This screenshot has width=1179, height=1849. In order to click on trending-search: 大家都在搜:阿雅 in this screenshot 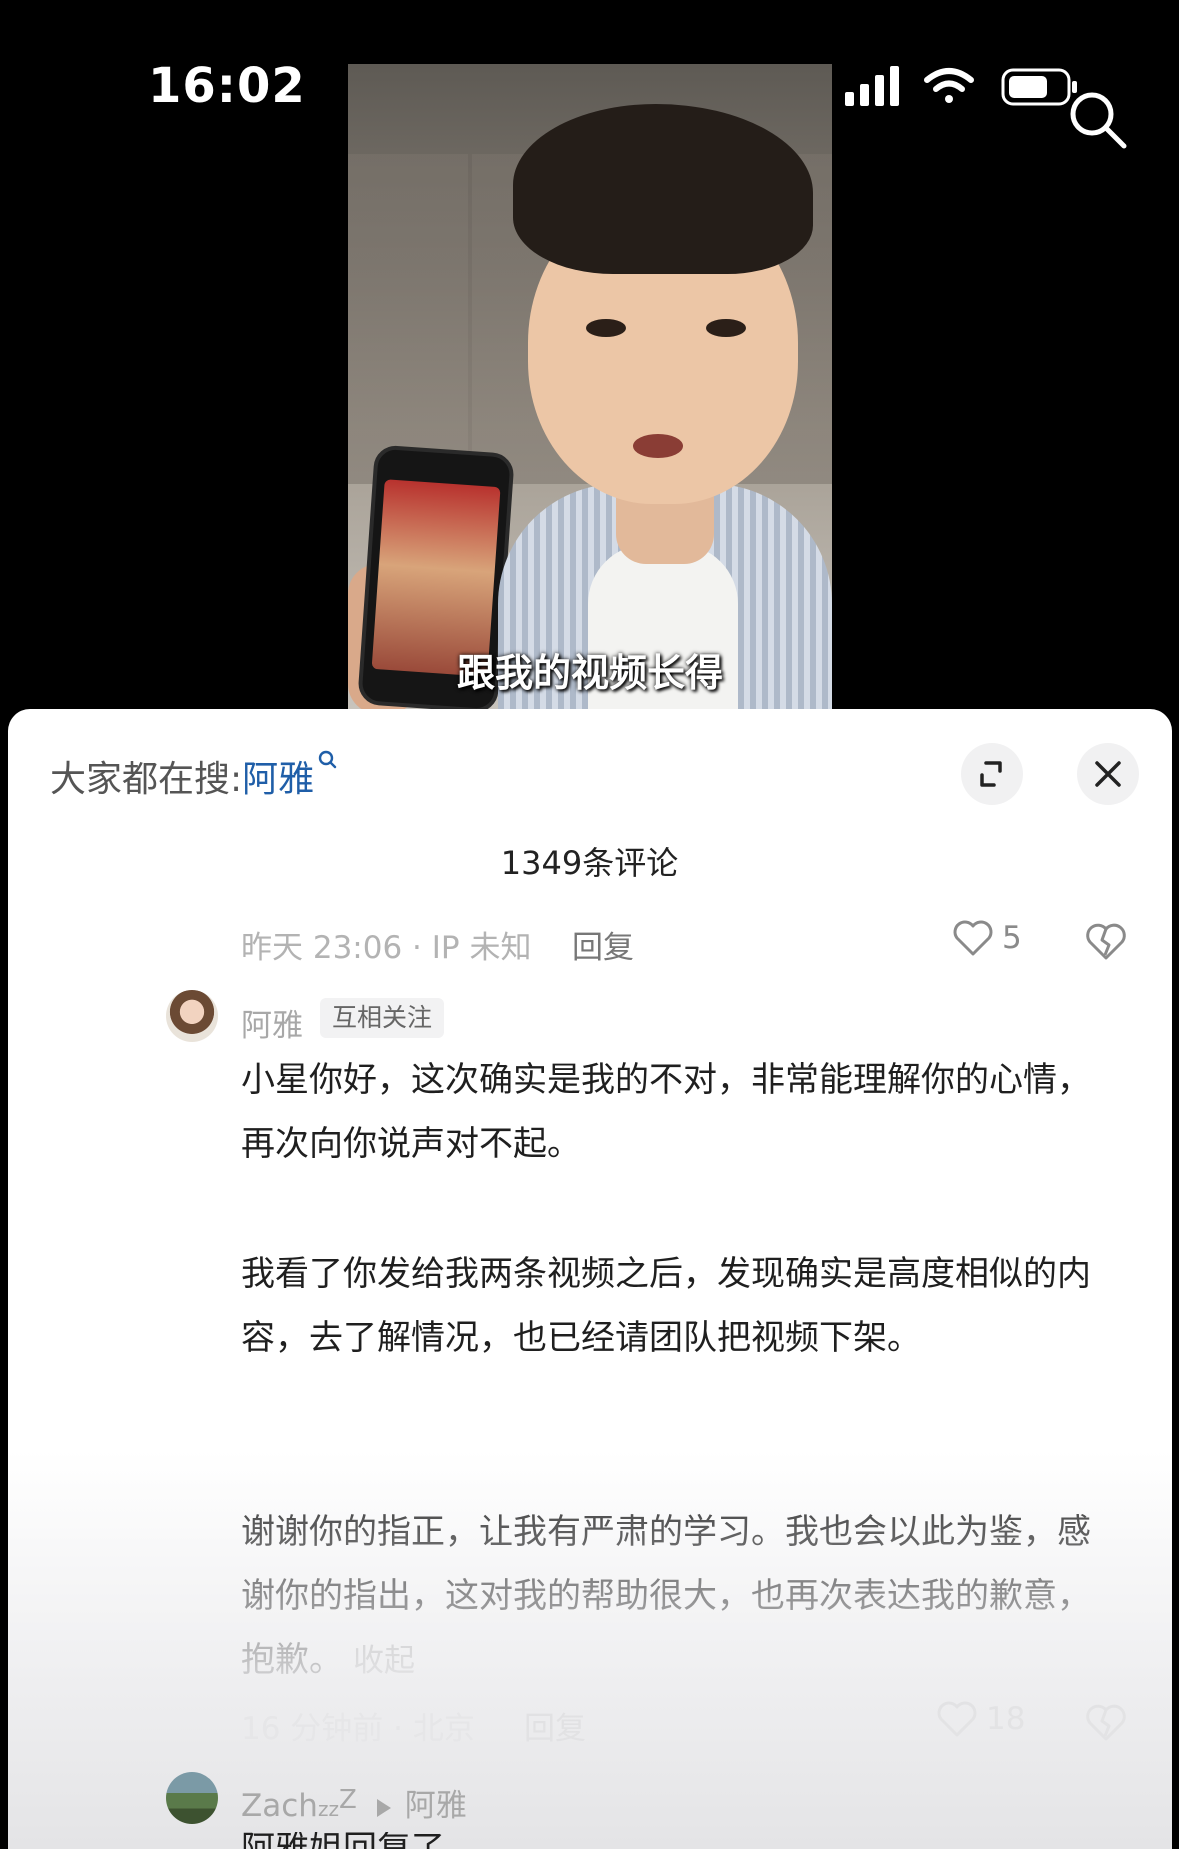, I will do `click(194, 776)`.